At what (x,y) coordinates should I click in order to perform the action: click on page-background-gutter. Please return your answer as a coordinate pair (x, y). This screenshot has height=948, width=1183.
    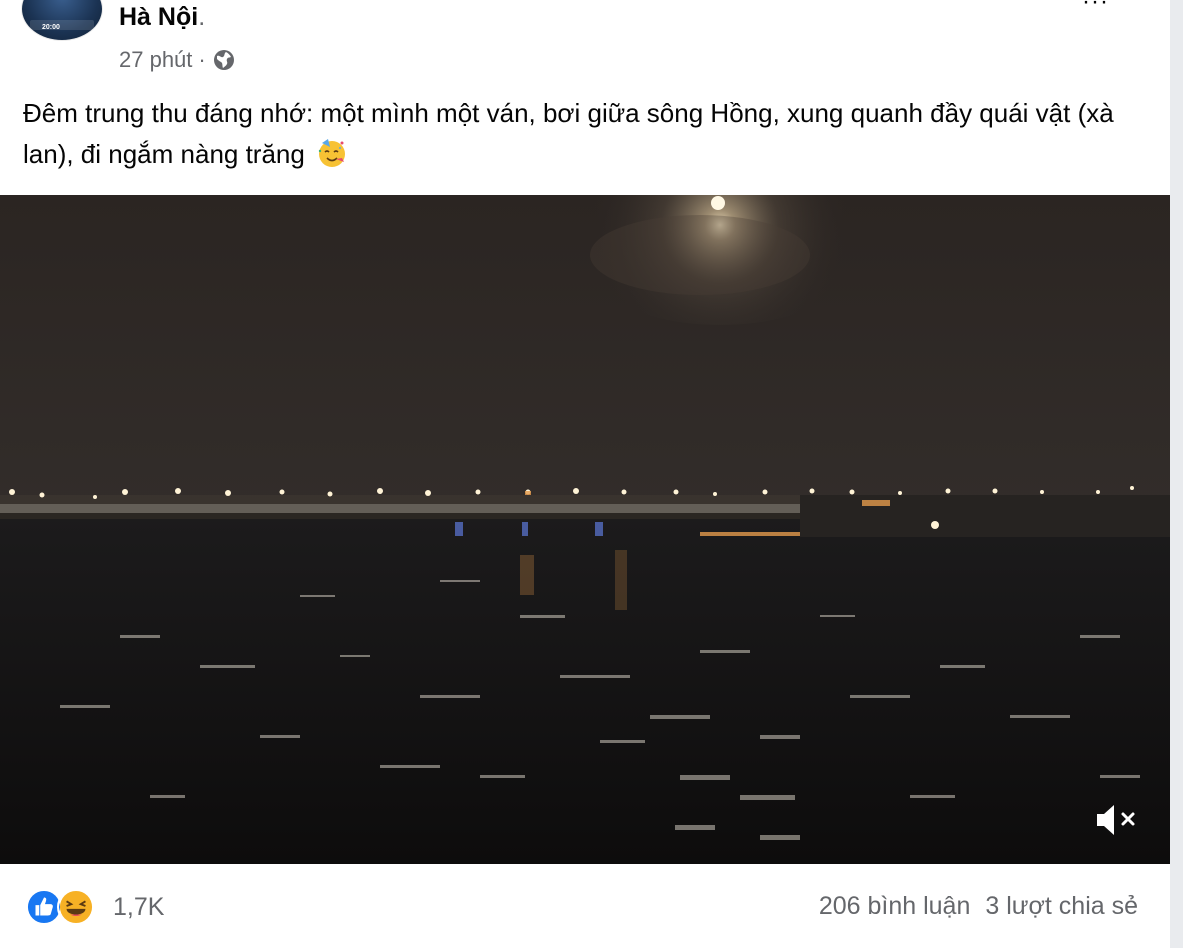
    Looking at the image, I should click on (1176, 474).